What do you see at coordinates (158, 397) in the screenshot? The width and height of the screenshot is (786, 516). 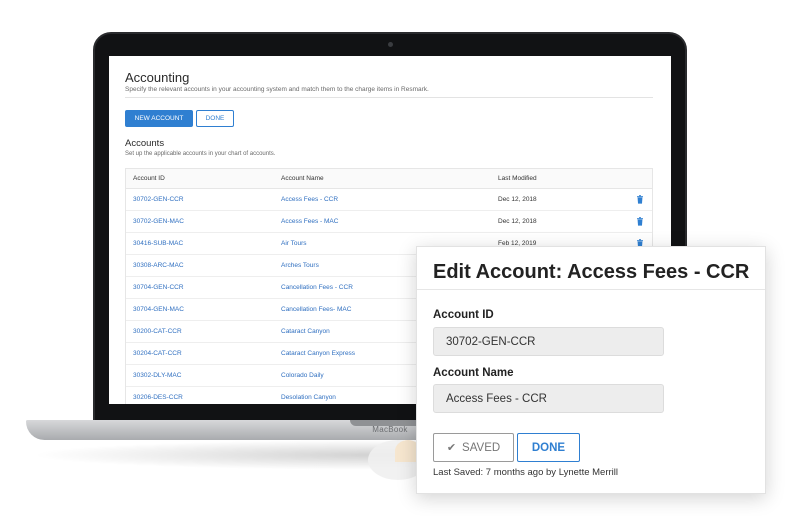 I see `account-id-link: 30206-DES-CCR` at bounding box center [158, 397].